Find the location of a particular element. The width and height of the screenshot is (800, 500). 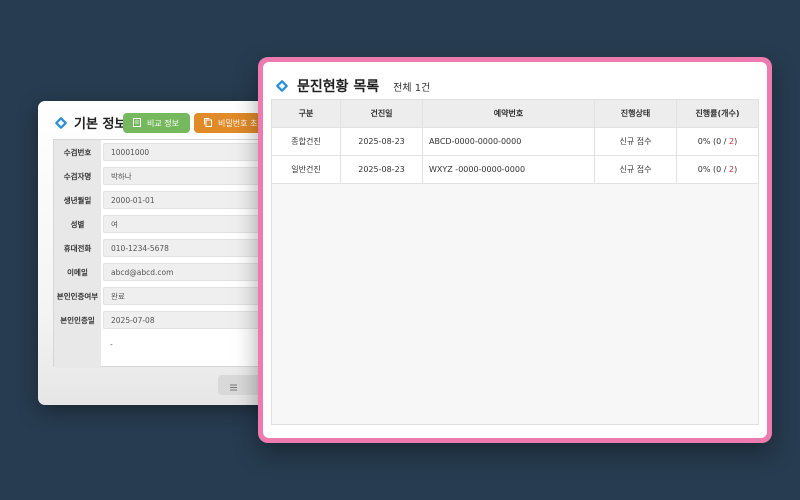

info-value: 010-1234-5678 is located at coordinates (190, 248).